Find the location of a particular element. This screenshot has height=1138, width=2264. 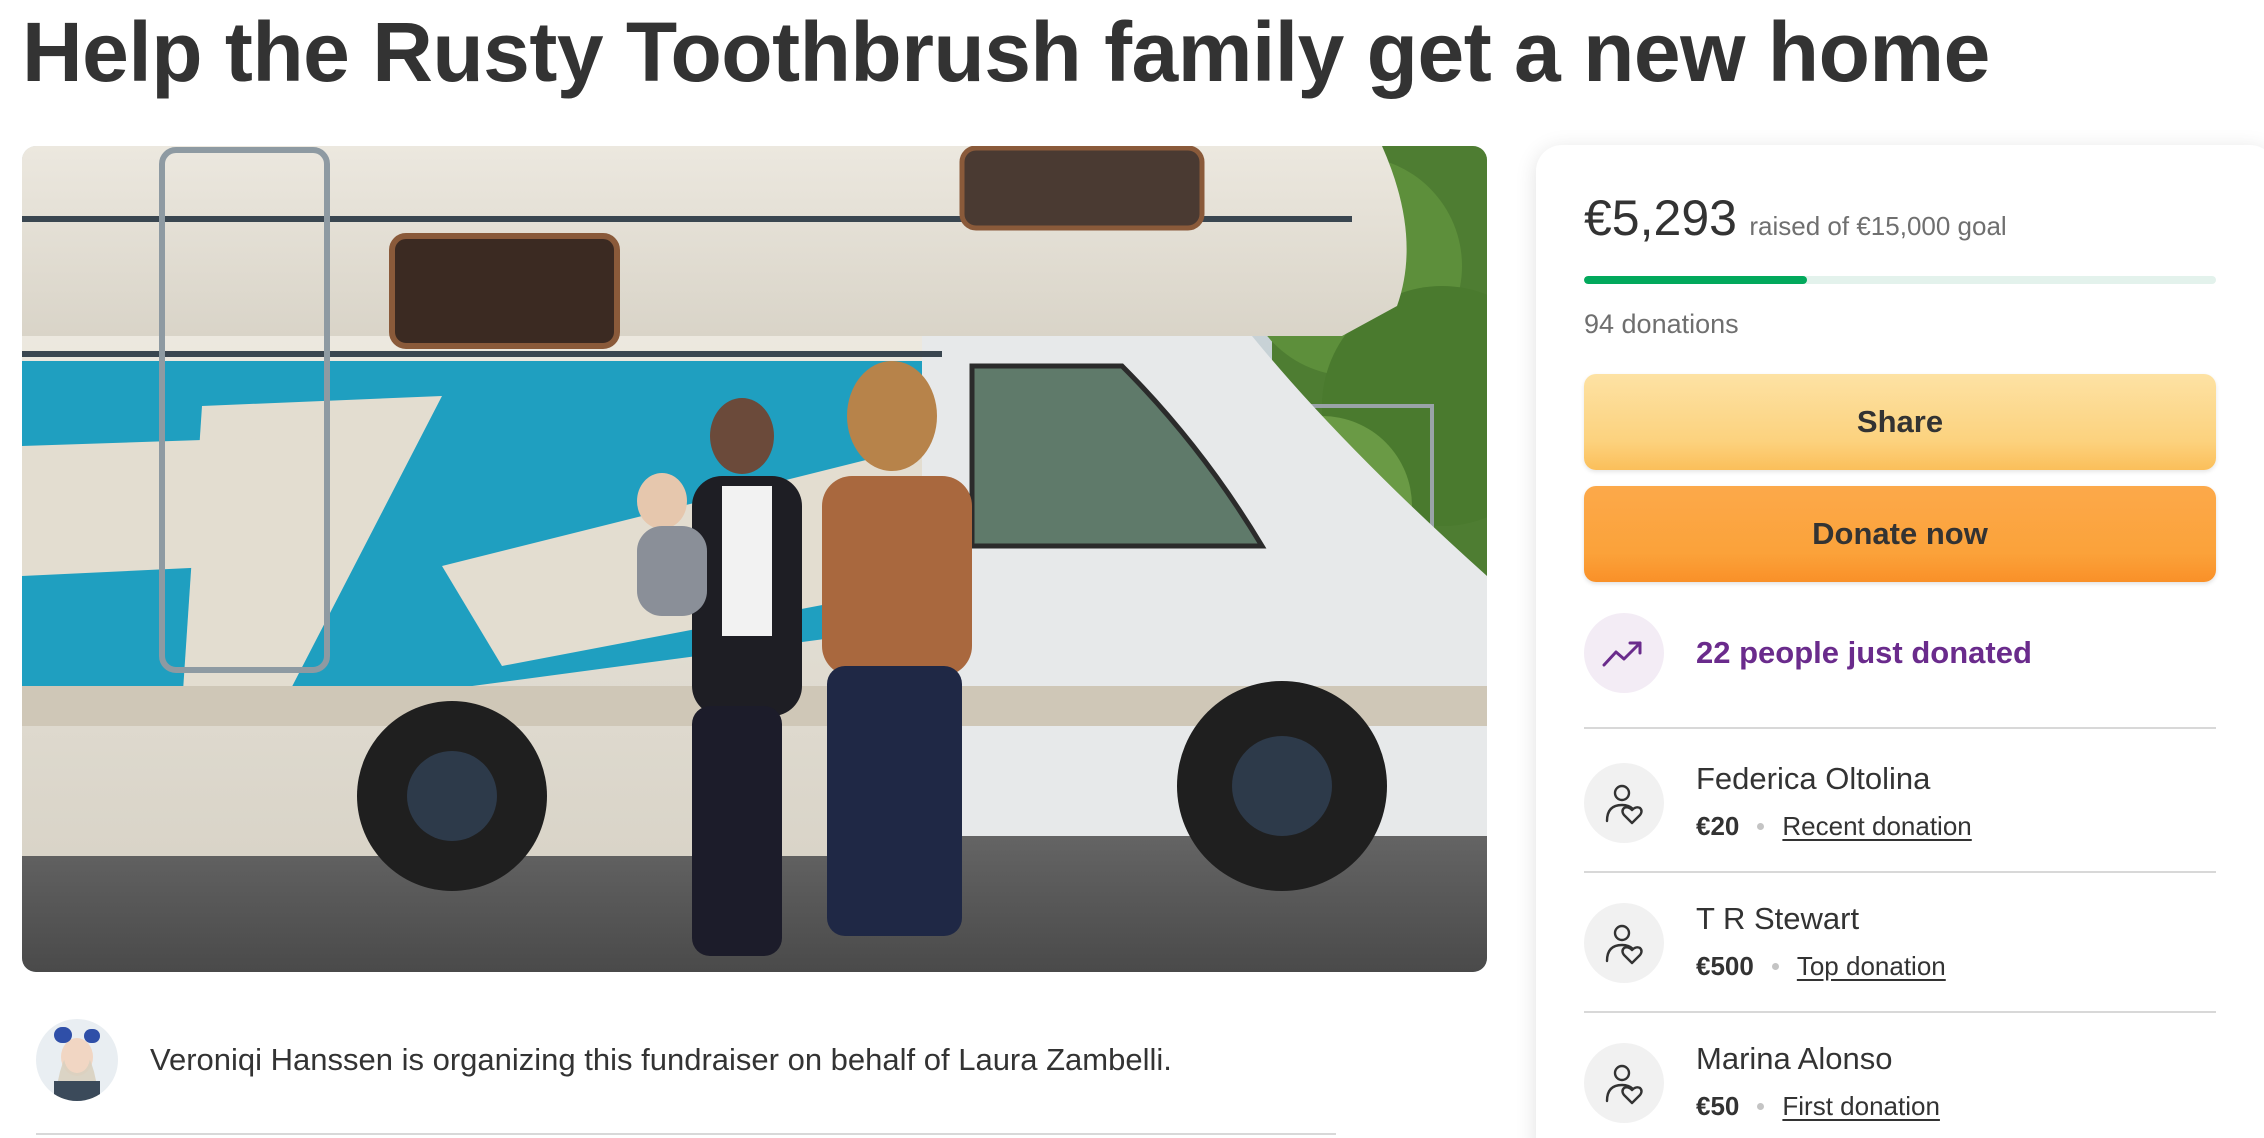

donor-amount: €50 is located at coordinates (1718, 1106).